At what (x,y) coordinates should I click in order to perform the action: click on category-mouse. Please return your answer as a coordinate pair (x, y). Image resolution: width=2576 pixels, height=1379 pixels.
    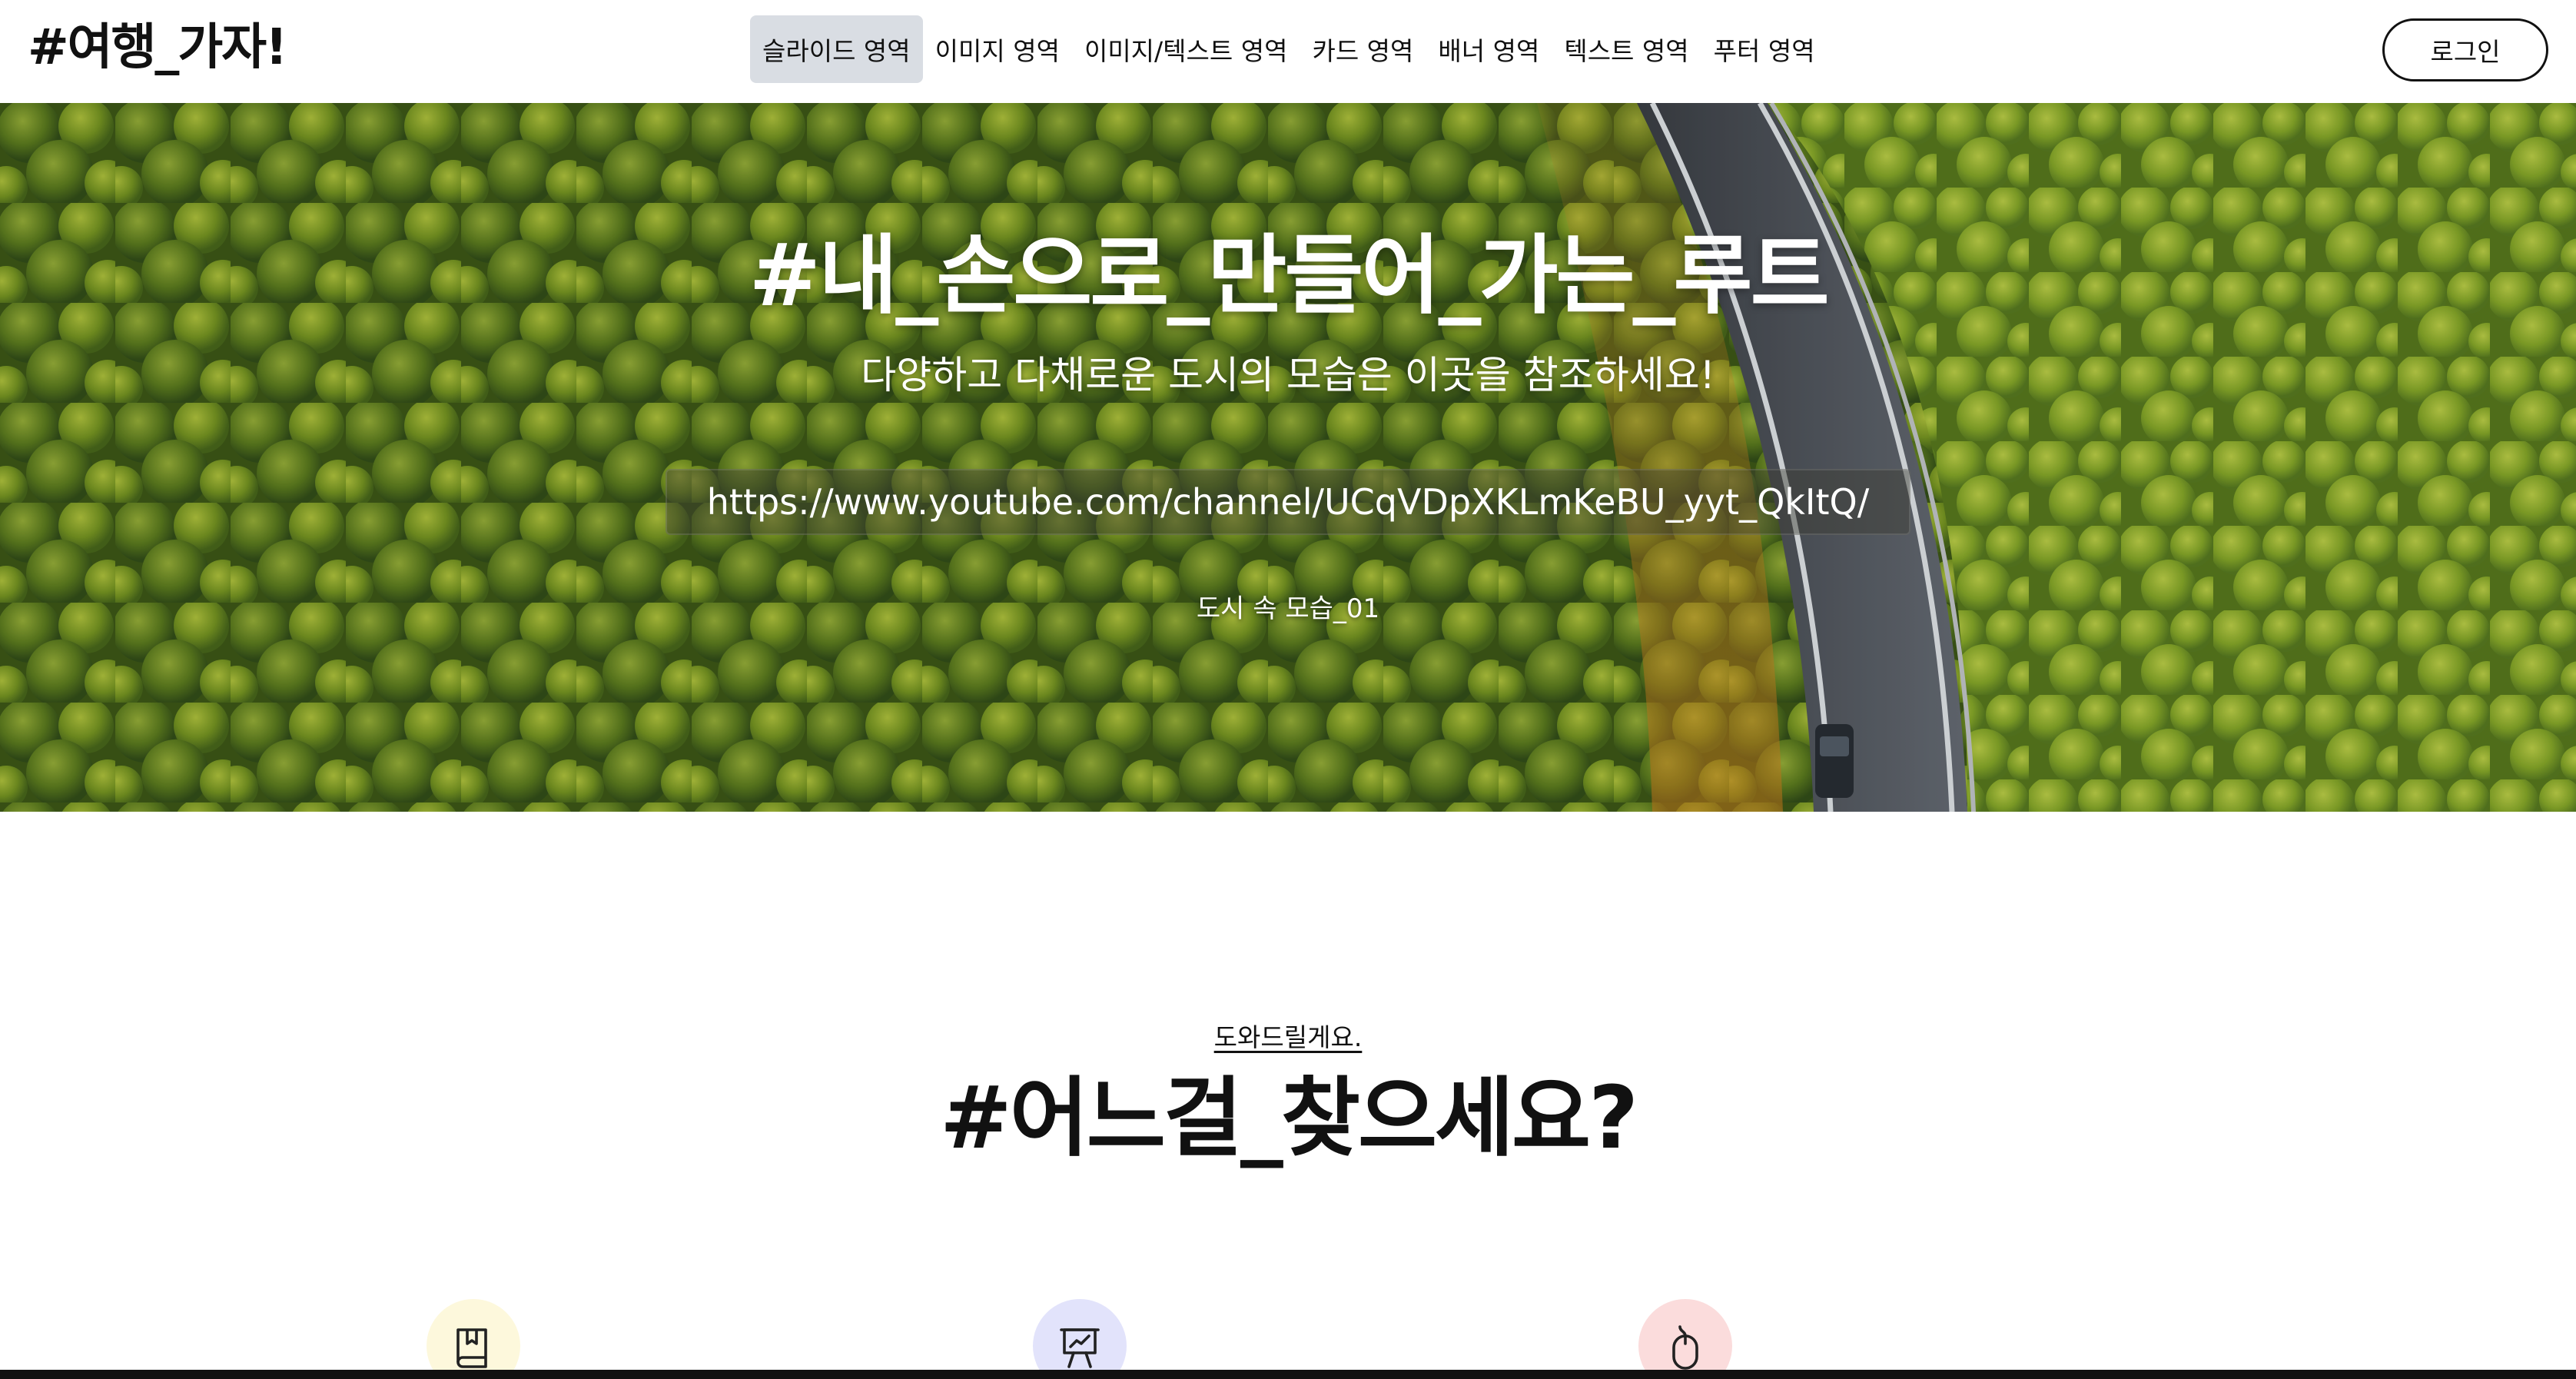
    Looking at the image, I should click on (1685, 1334).